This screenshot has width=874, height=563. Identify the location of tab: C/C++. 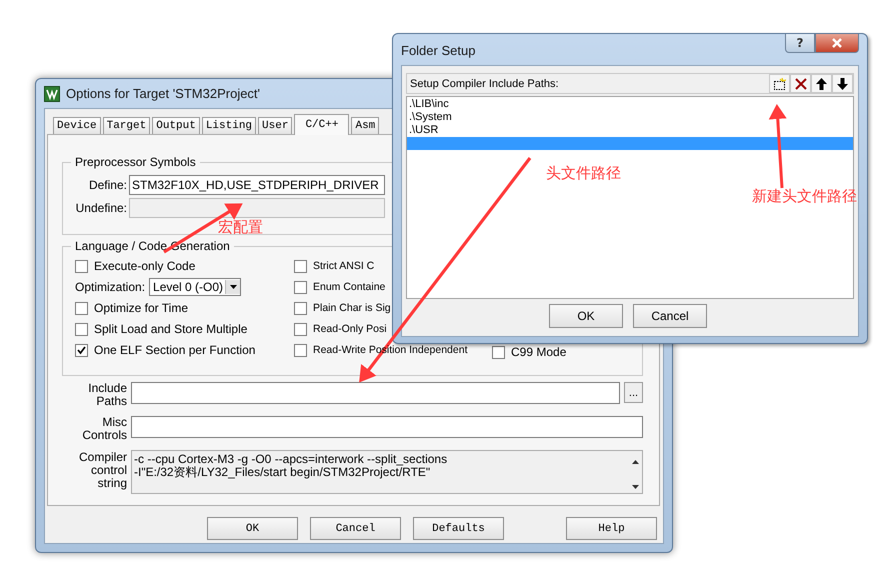
(322, 124).